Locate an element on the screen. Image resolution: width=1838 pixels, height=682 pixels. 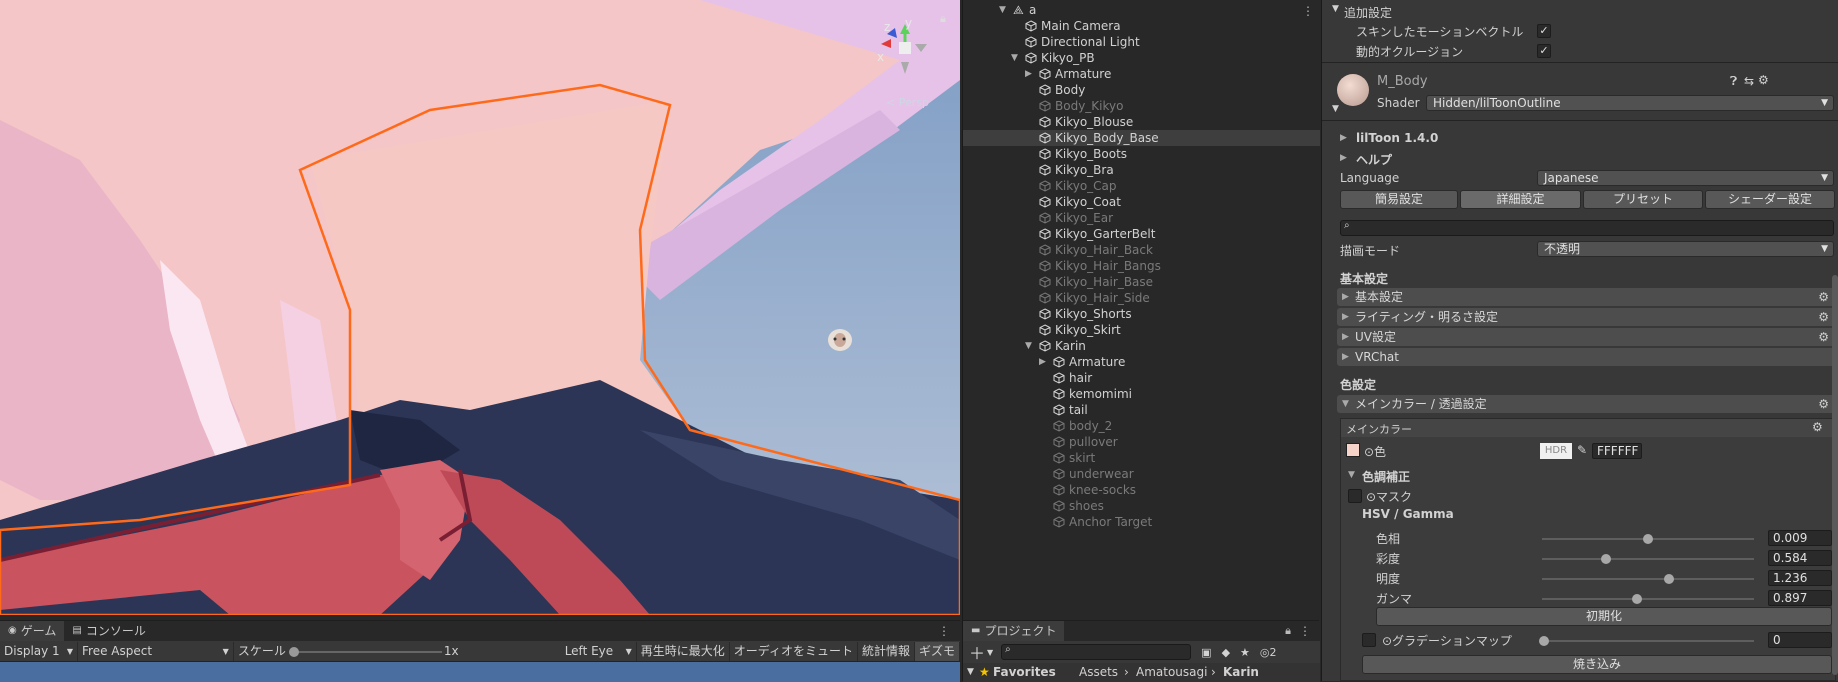
hierarchy-item: Anchor Target is located at coordinates (1141, 522).